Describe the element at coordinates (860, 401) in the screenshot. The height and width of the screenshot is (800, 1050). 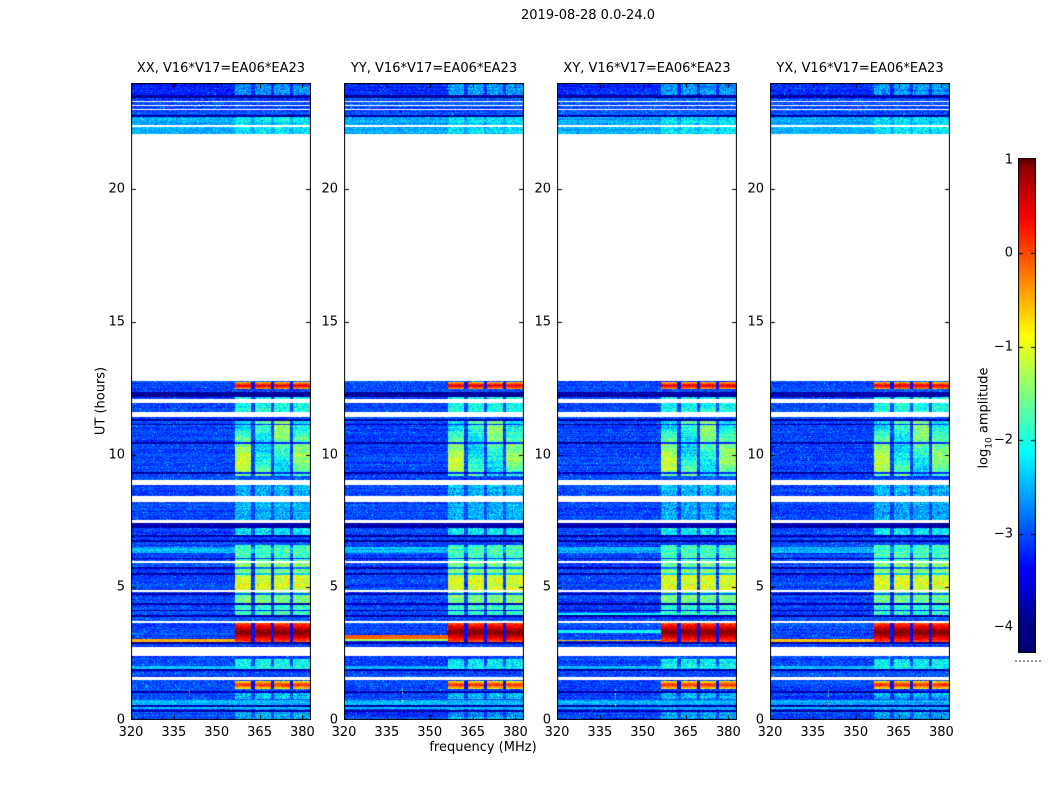
I see `spectrogram-canvas-yx` at that location.